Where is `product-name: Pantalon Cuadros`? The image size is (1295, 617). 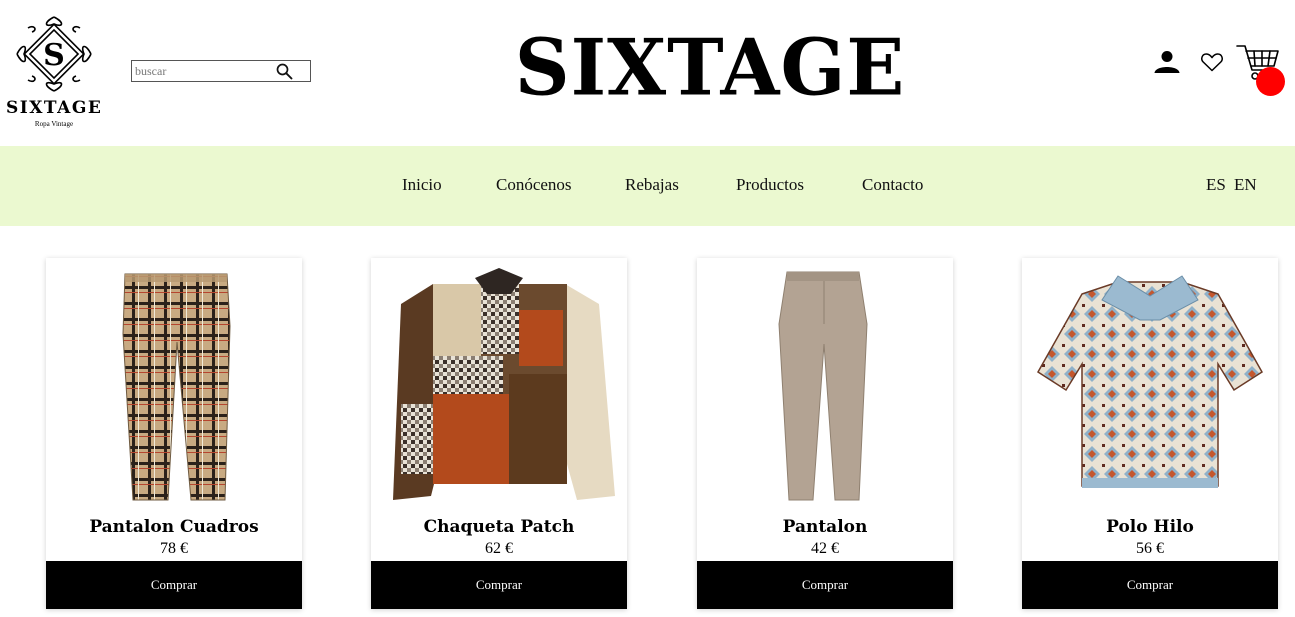
product-name: Pantalon Cuadros is located at coordinates (174, 527).